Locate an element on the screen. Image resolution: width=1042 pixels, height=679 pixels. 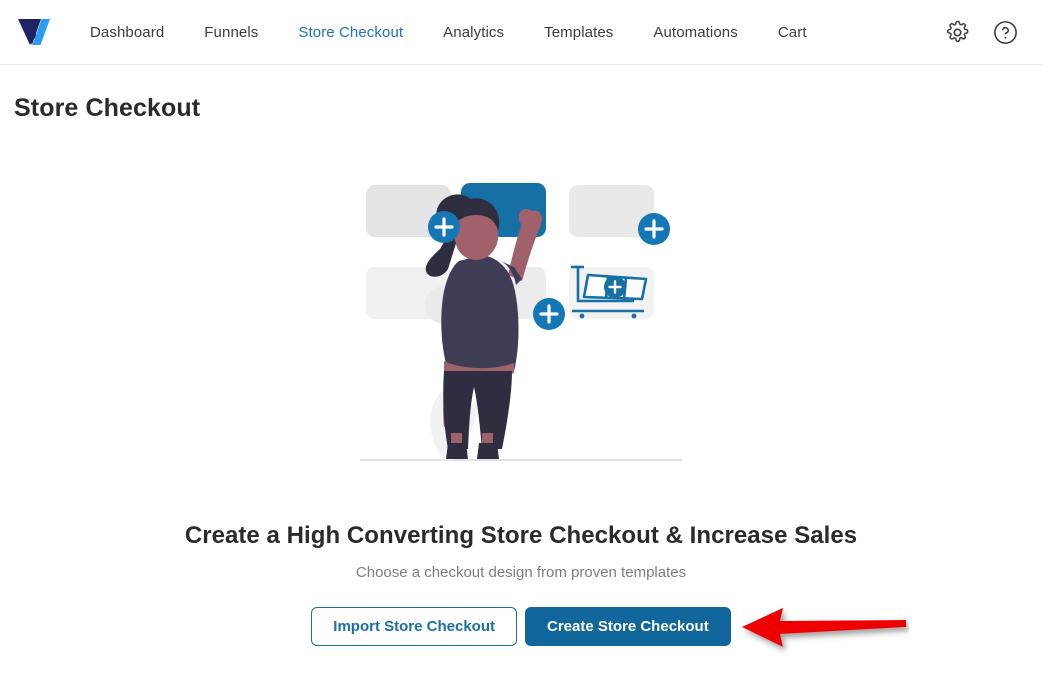
nav-item-templates: Templates is located at coordinates (578, 32).